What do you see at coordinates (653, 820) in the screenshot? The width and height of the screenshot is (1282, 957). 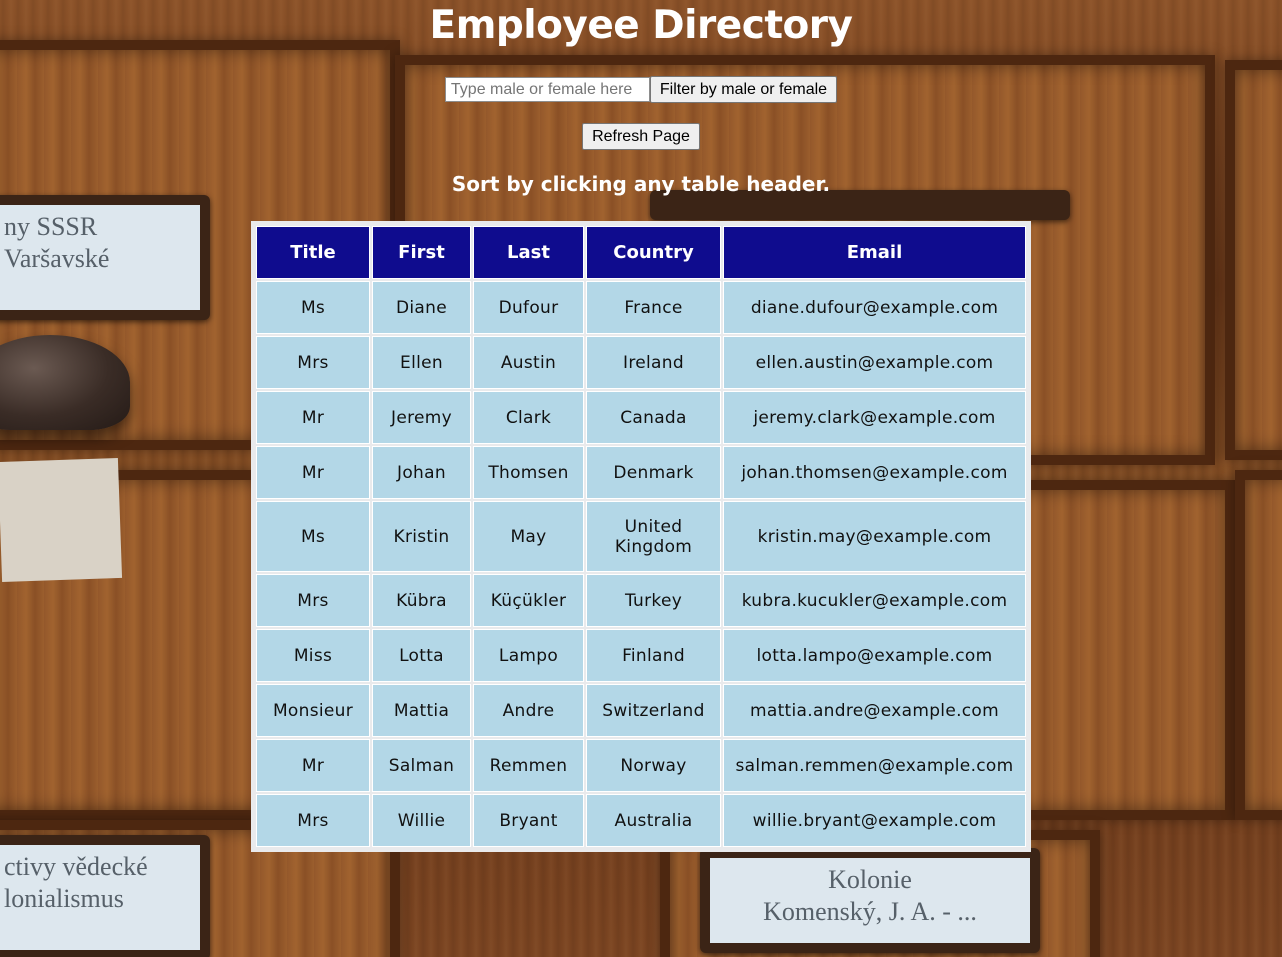 I see `cell-country: Australia` at bounding box center [653, 820].